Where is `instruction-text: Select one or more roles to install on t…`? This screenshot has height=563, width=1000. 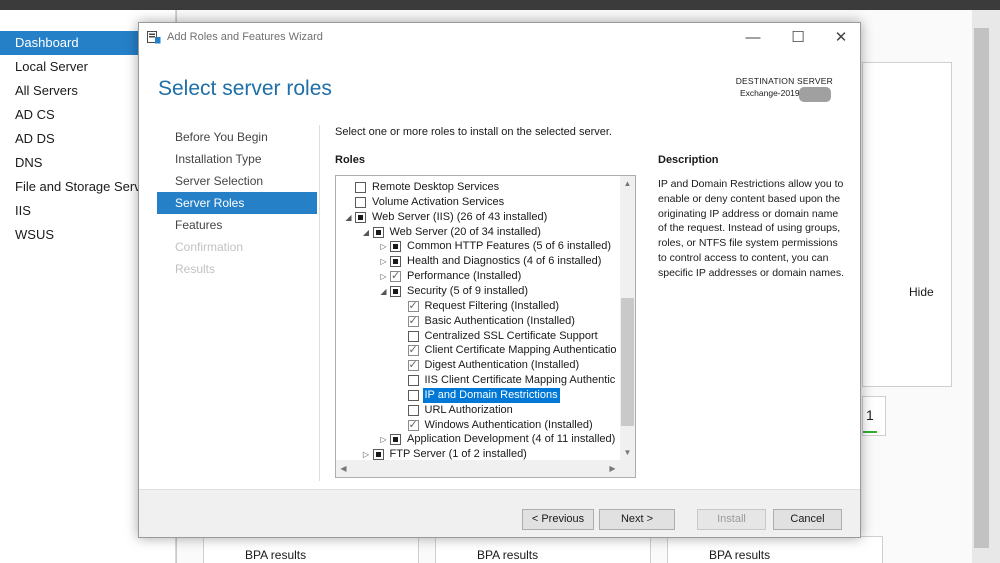 instruction-text: Select one or more roles to install on t… is located at coordinates (473, 132).